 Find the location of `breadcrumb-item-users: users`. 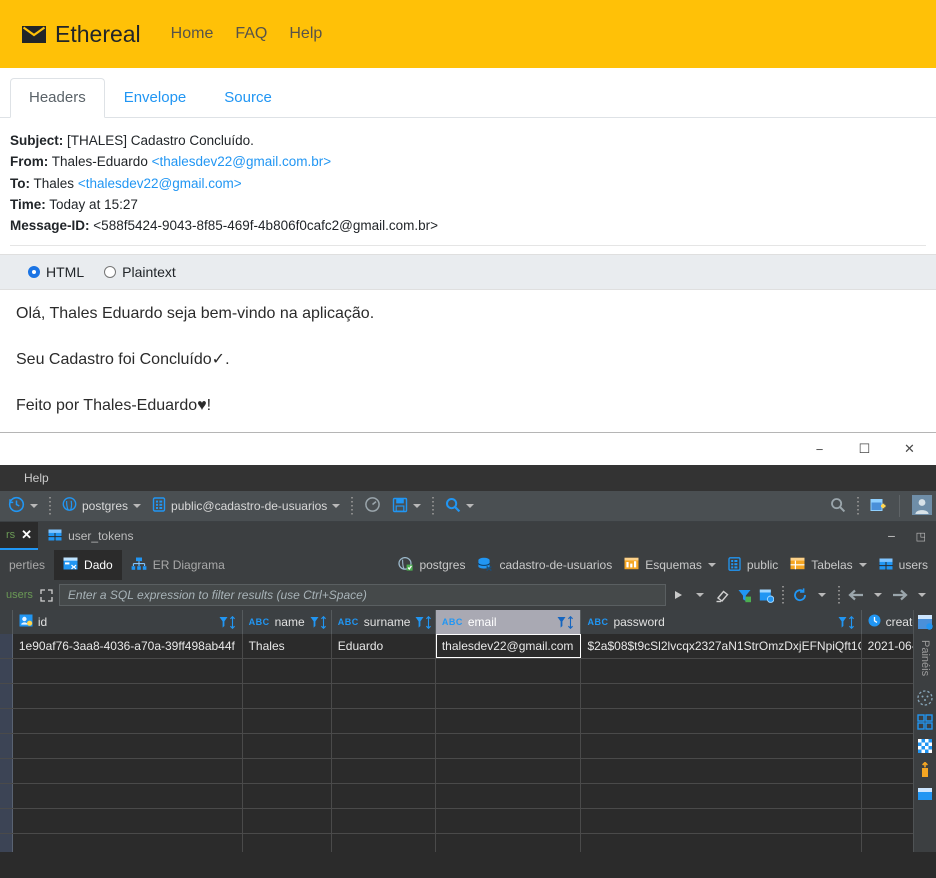

breadcrumb-item-users: users is located at coordinates (903, 565).